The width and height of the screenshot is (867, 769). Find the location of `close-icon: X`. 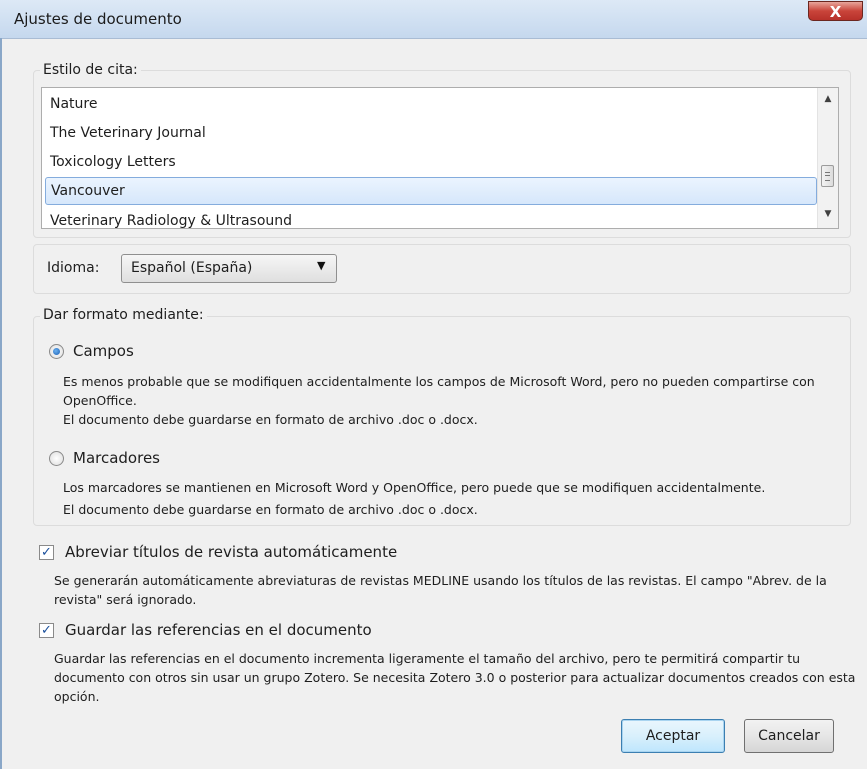

close-icon: X is located at coordinates (835, 12).